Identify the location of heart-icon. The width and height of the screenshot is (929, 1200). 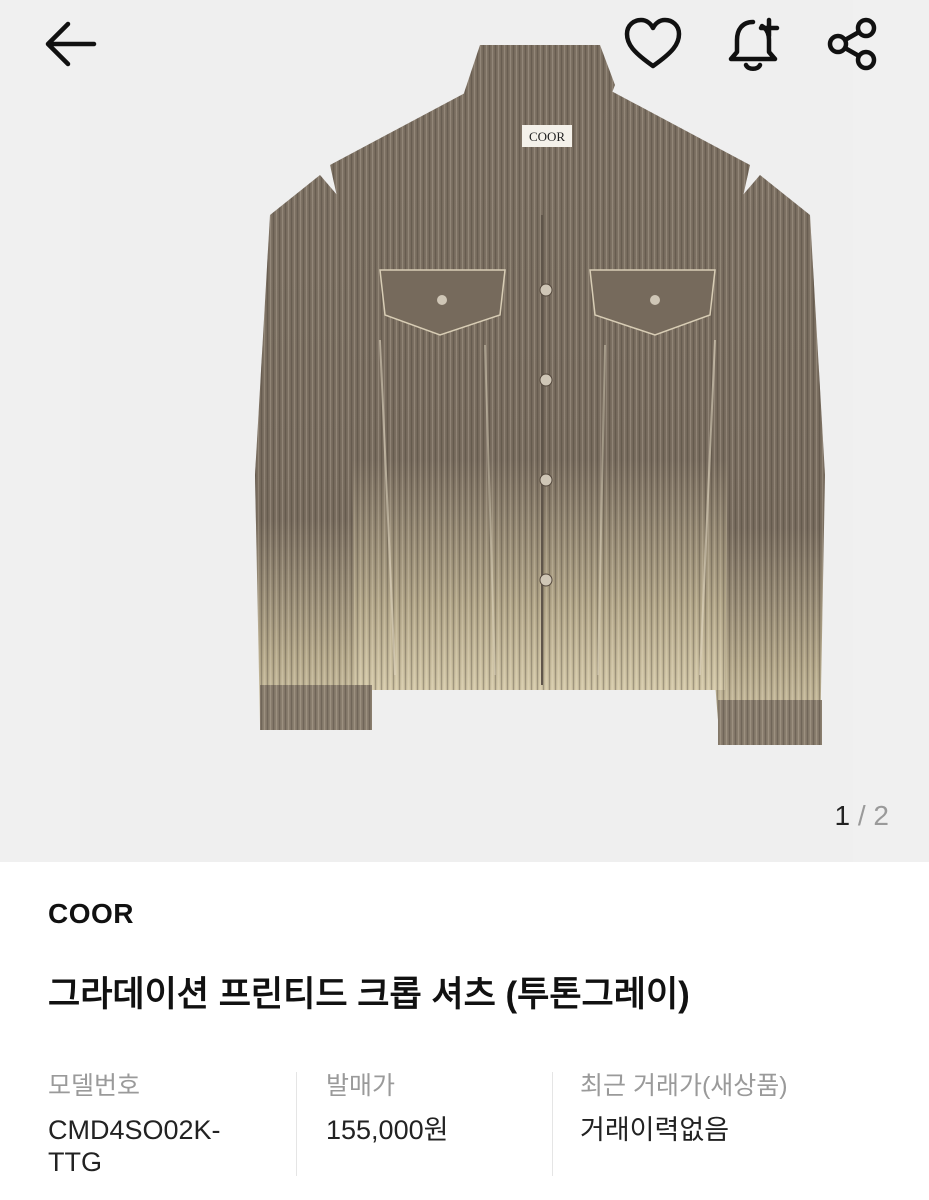
(653, 43).